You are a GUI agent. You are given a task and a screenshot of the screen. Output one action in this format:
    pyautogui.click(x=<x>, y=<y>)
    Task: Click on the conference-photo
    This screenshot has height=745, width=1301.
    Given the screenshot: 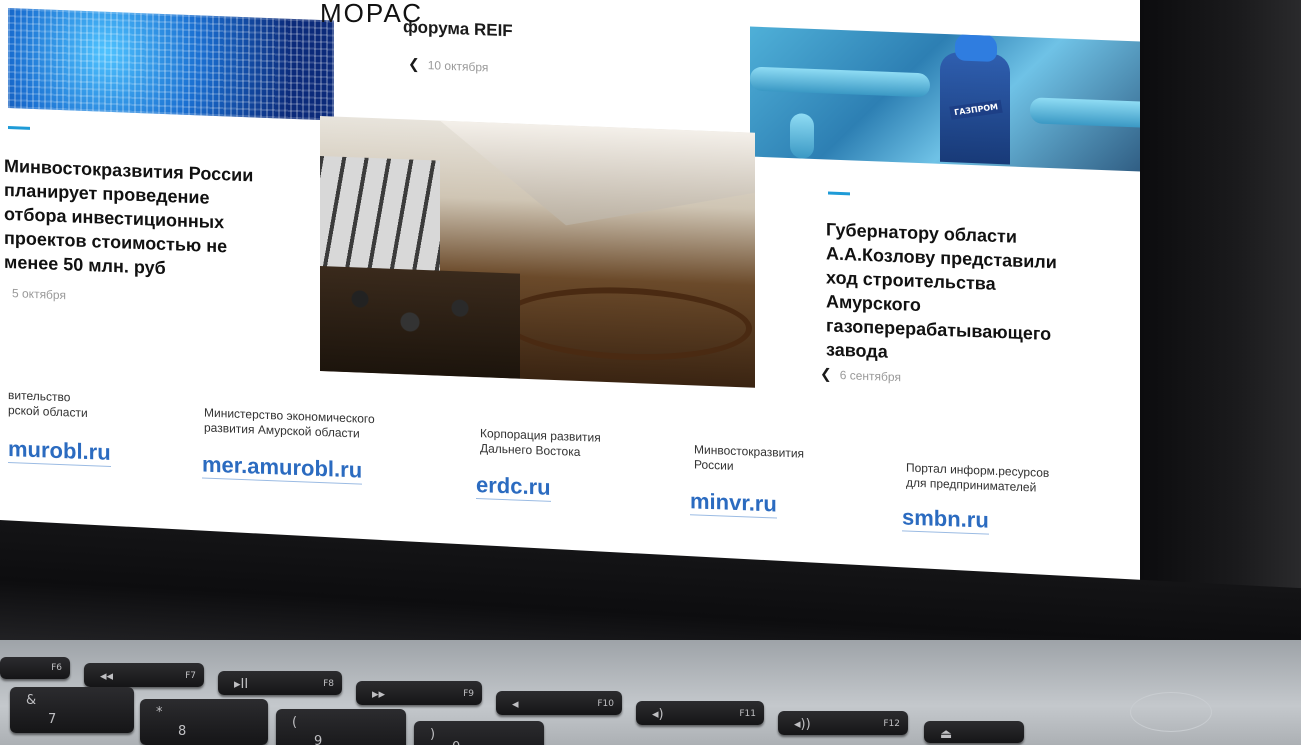 What is the action you would take?
    pyautogui.click(x=537, y=251)
    